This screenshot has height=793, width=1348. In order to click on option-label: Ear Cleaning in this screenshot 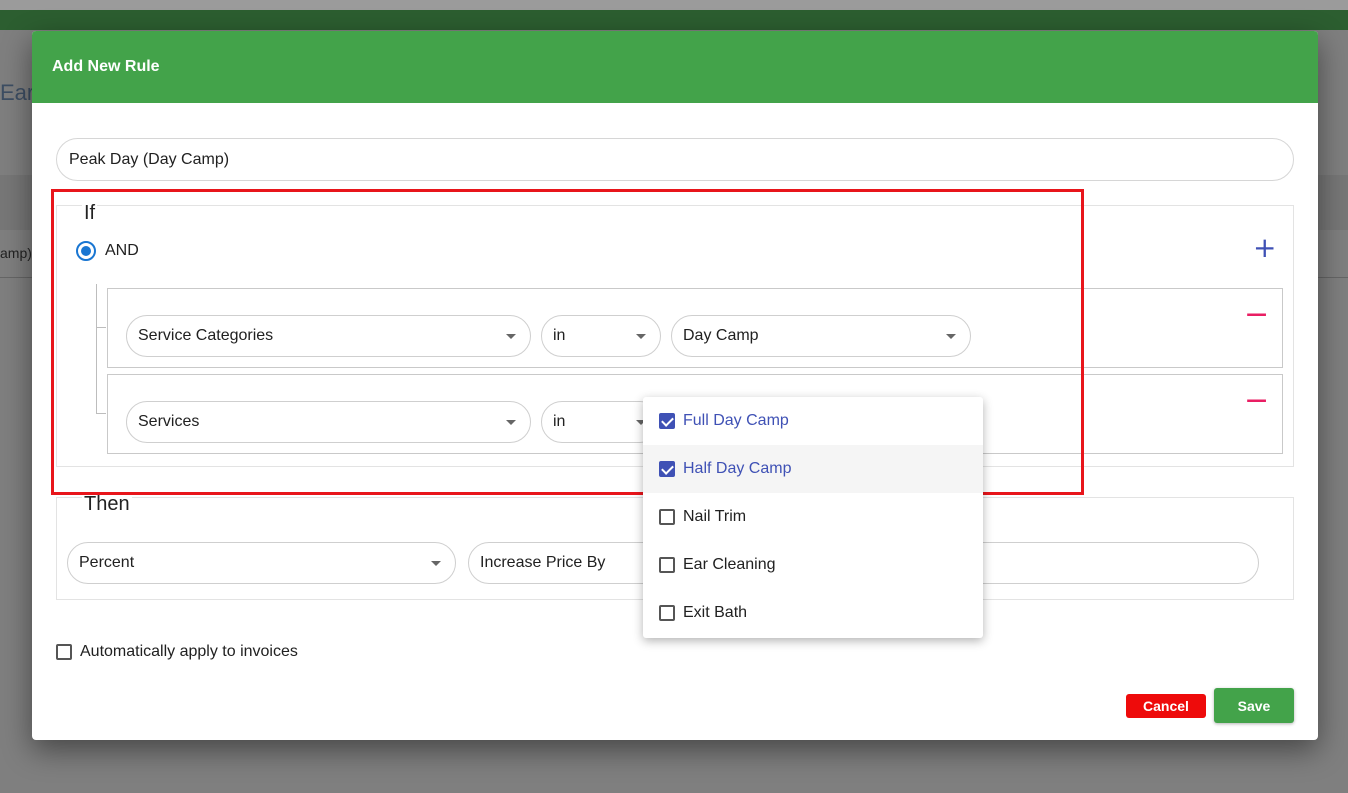, I will do `click(729, 564)`.